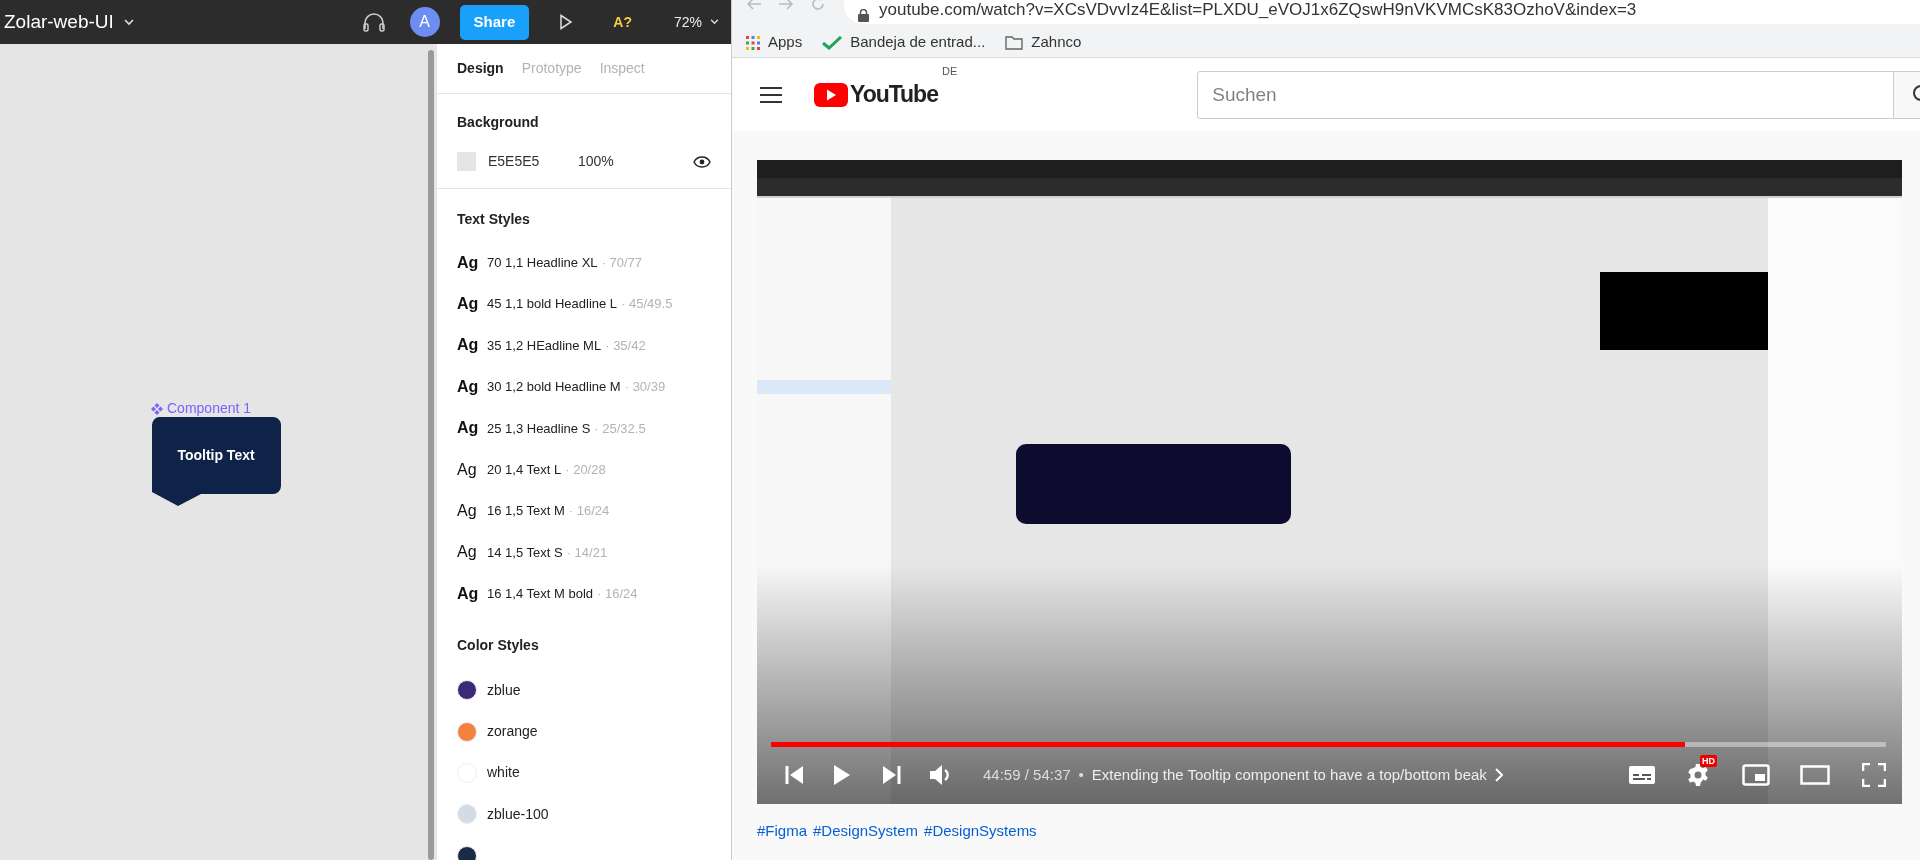 The image size is (1920, 860). Describe the element at coordinates (774, 42) in the screenshot. I see `bookmark-link: Apps` at that location.